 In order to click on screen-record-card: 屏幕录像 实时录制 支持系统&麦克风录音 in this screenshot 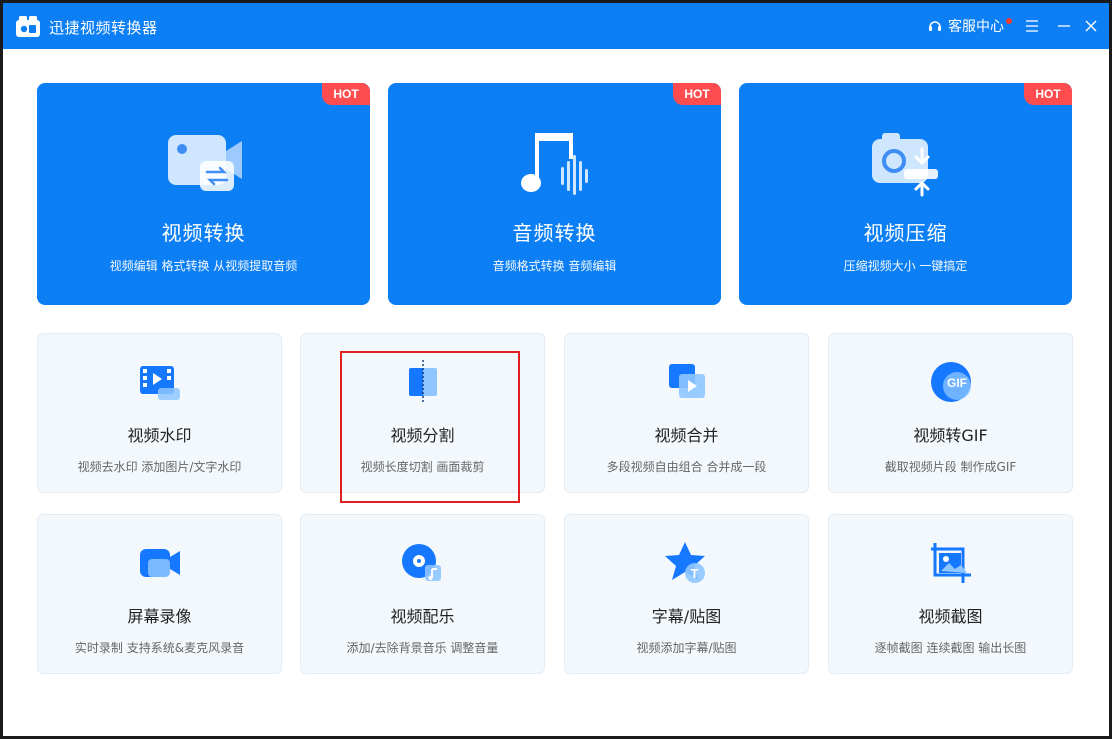, I will do `click(159, 594)`.